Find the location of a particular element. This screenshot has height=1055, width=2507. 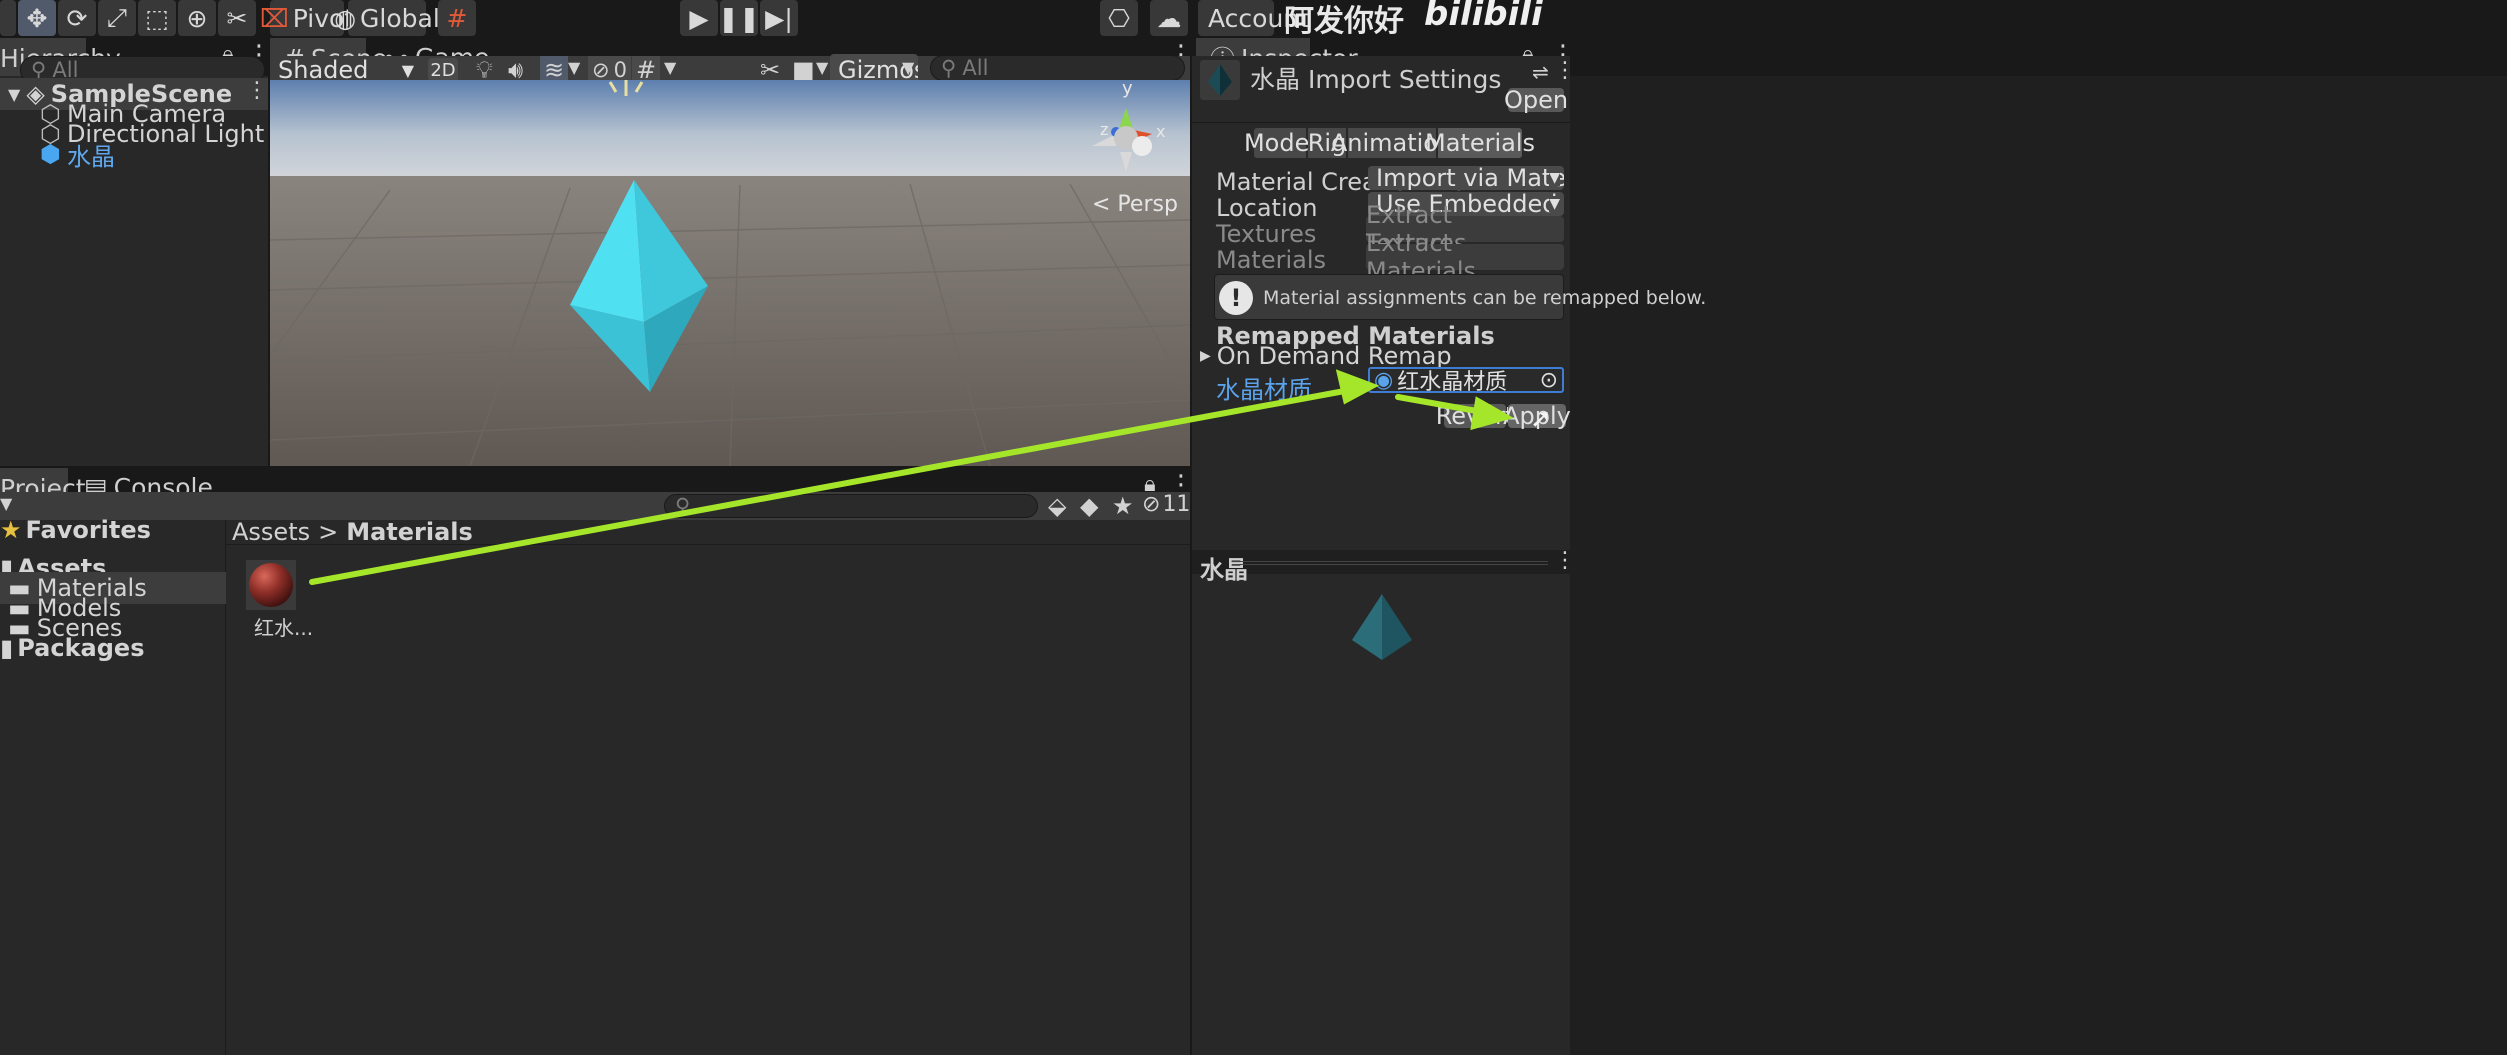

2d-toggle: 2D is located at coordinates (443, 70).